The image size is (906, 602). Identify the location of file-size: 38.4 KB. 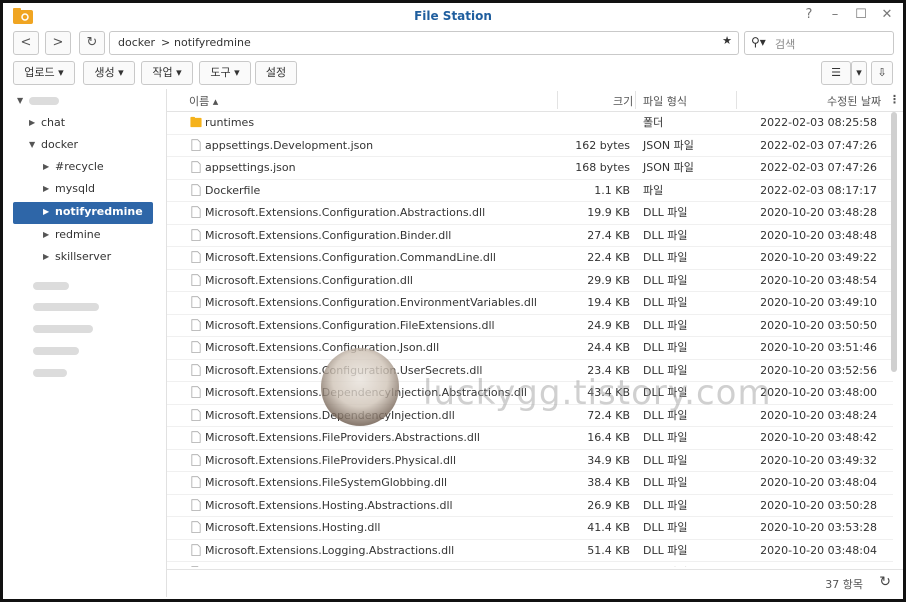
(608, 482).